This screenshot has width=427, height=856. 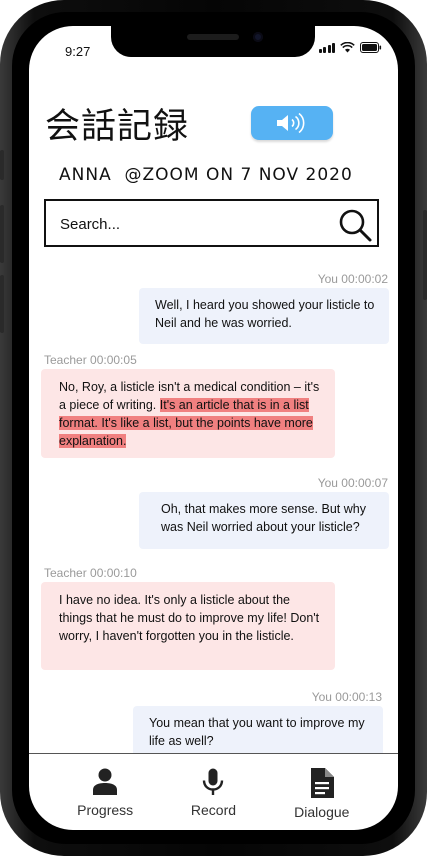 What do you see at coordinates (213, 810) in the screenshot?
I see `tab-label: Record` at bounding box center [213, 810].